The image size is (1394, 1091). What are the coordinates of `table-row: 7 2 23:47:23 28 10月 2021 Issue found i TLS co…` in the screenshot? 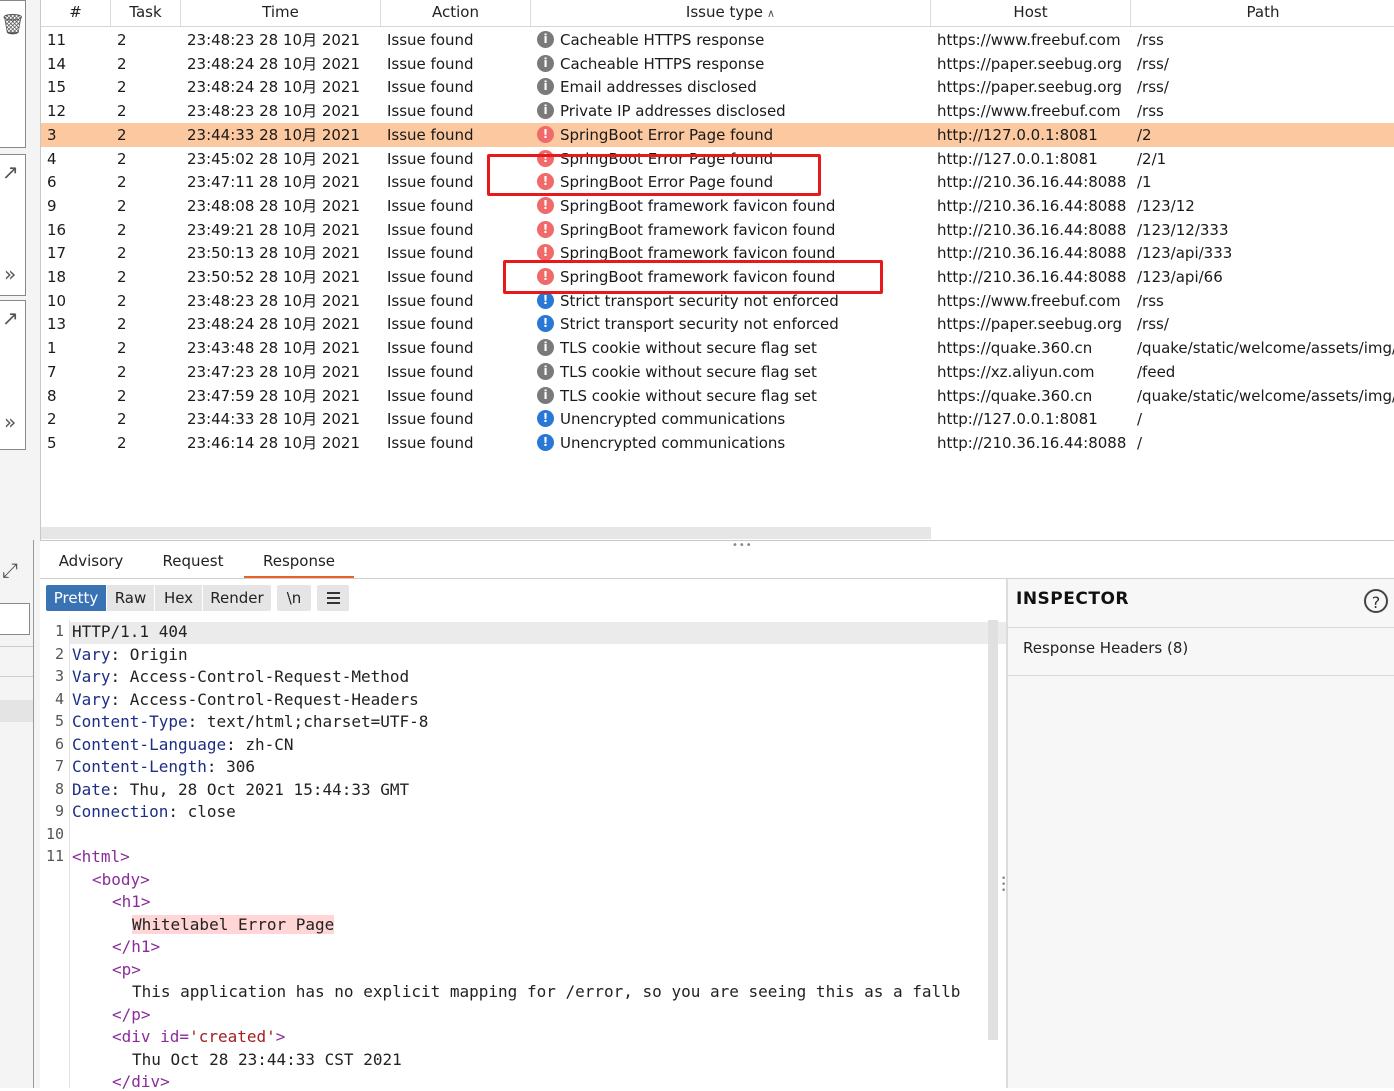 It's located at (717, 372).